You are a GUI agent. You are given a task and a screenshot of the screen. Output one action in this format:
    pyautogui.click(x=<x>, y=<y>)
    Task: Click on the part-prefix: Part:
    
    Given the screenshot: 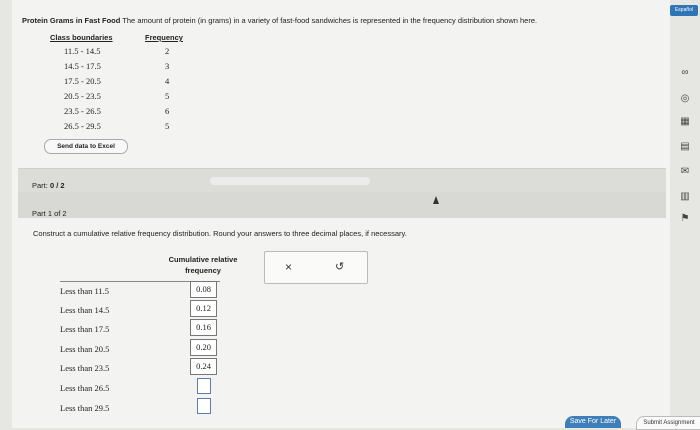 What is the action you would take?
    pyautogui.click(x=40, y=185)
    